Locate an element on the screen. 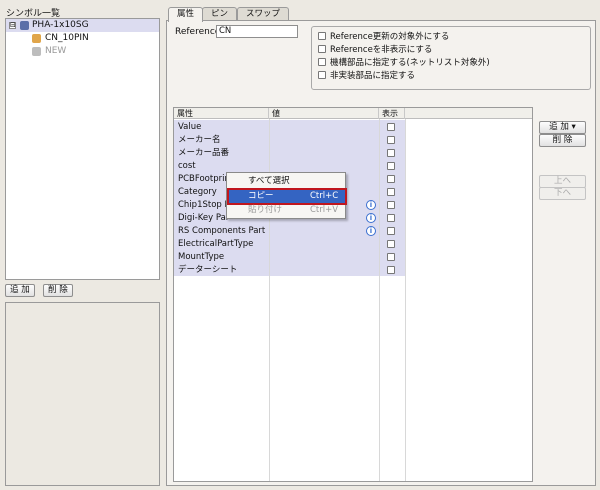 The width and height of the screenshot is (600, 490). table-header: 属性 値 表示 is located at coordinates (353, 113).